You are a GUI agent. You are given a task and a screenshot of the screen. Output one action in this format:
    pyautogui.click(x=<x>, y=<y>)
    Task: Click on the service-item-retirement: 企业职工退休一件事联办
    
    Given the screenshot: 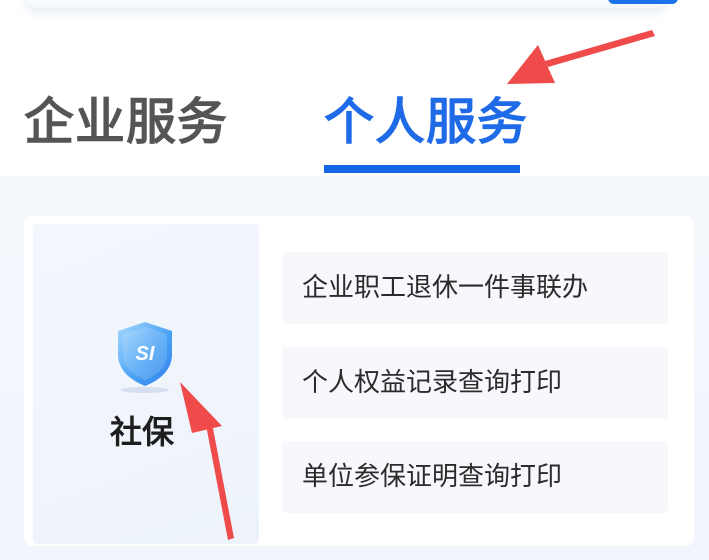 What is the action you would take?
    pyautogui.click(x=475, y=288)
    